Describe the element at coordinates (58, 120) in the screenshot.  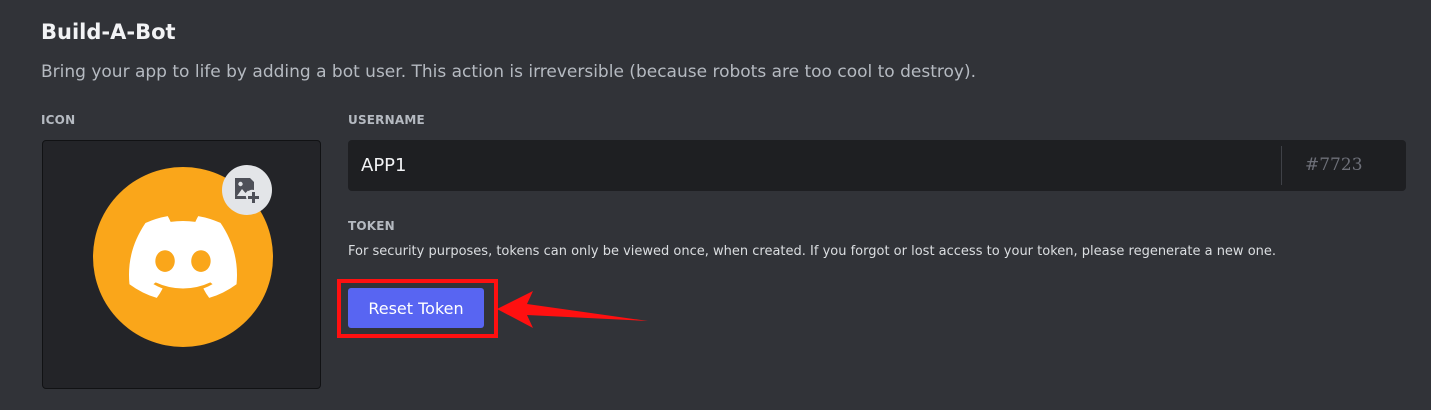
I see `icon-label: ICON` at that location.